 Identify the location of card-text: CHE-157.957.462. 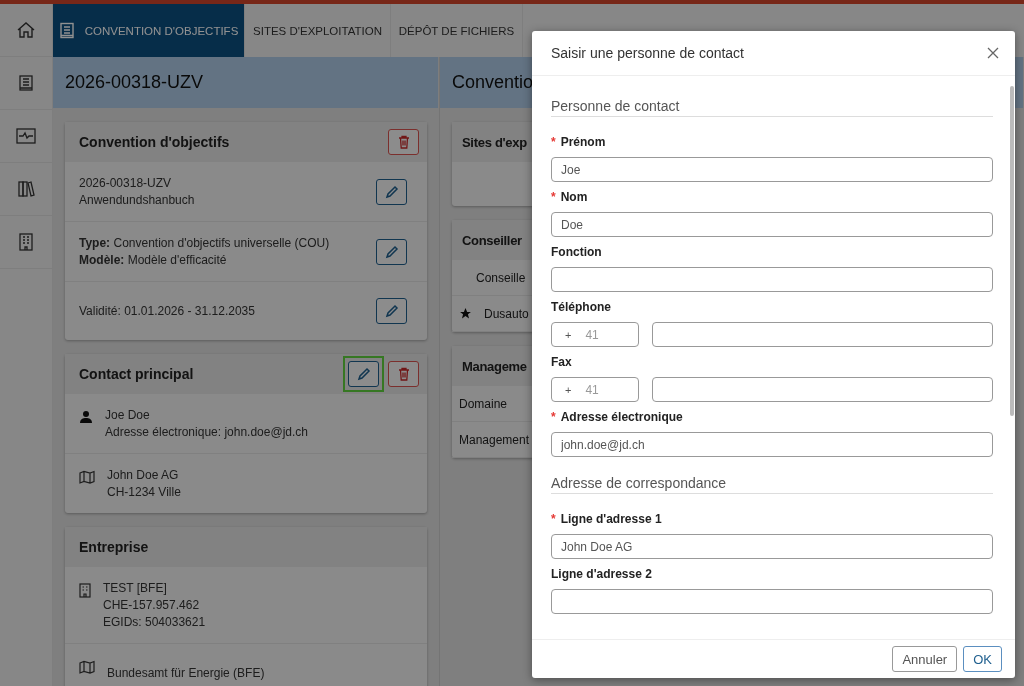
(152, 605).